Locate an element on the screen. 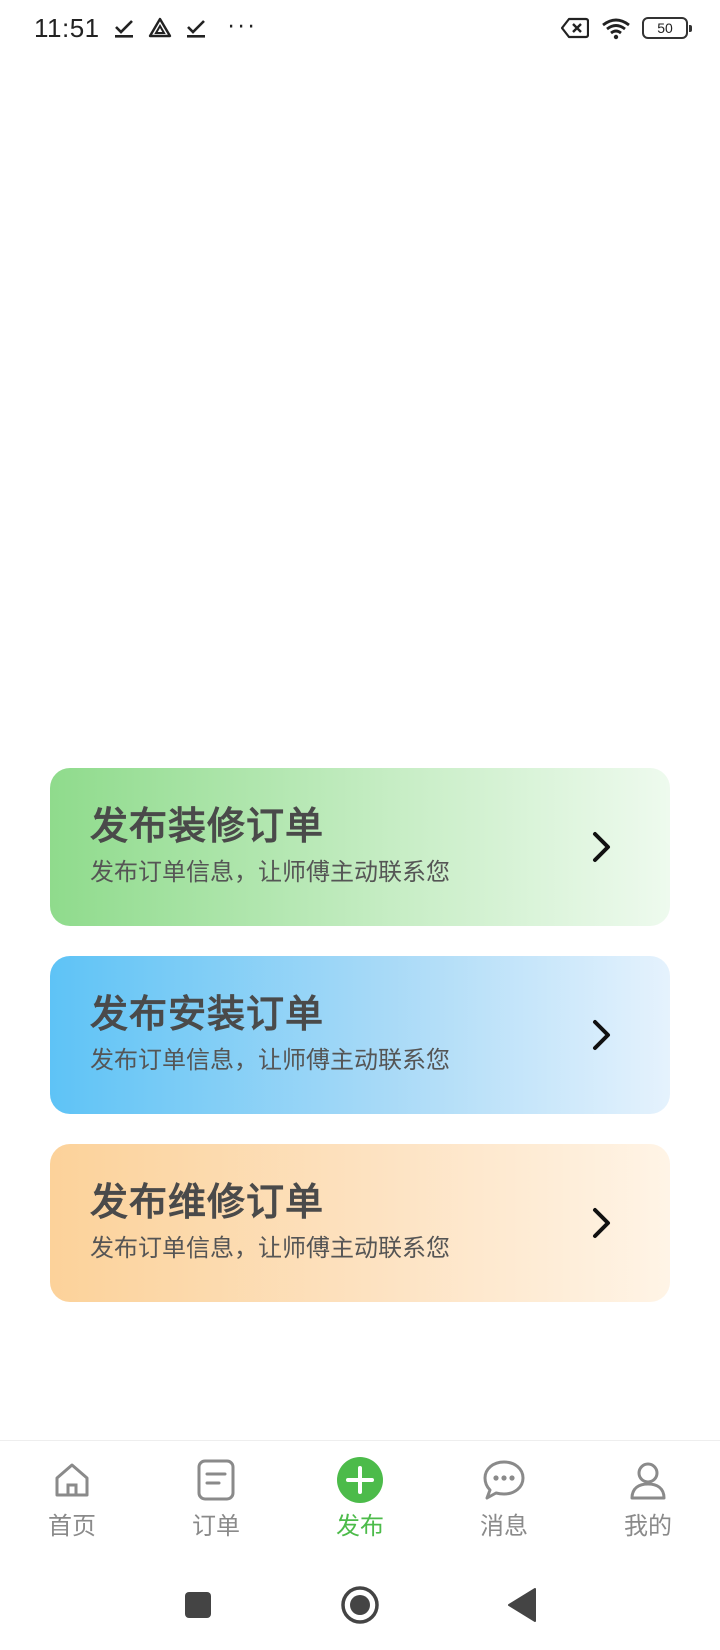  status-bar: 11:51 ··· 50 is located at coordinates (360, 28).